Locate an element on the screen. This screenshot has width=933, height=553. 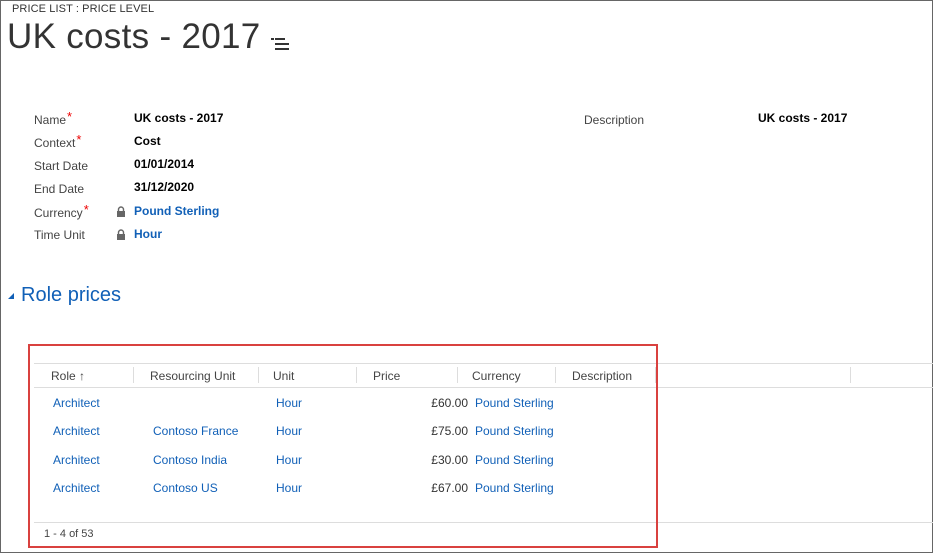
entity-label: PRICE LIST : PRICE LEVEL is located at coordinates (83, 9).